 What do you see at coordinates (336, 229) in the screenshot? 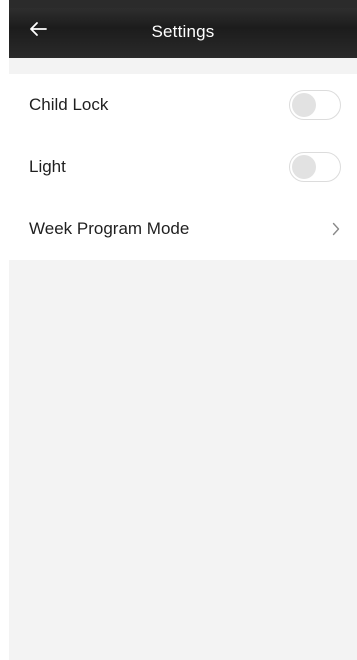
I see `chevron-right-icon` at bounding box center [336, 229].